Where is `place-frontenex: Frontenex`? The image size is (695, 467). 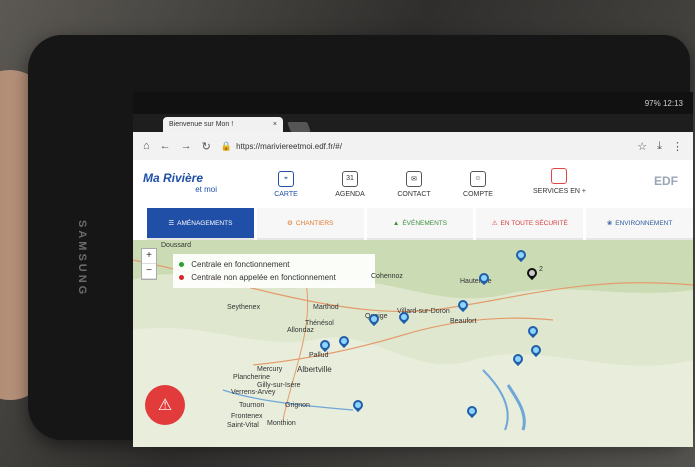
place-frontenex: Frontenex is located at coordinates (247, 416).